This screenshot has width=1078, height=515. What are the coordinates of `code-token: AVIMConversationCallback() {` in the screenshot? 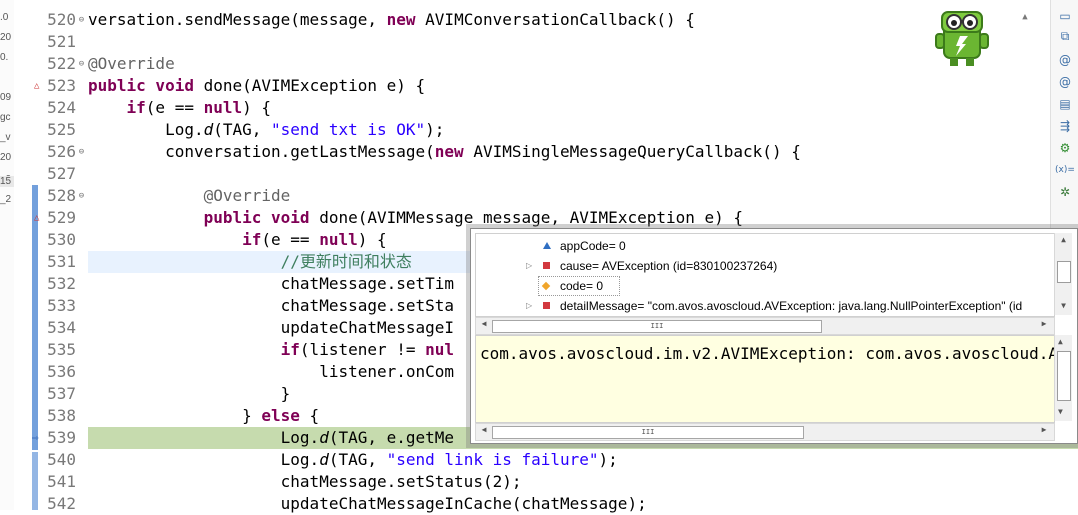 It's located at (555, 19).